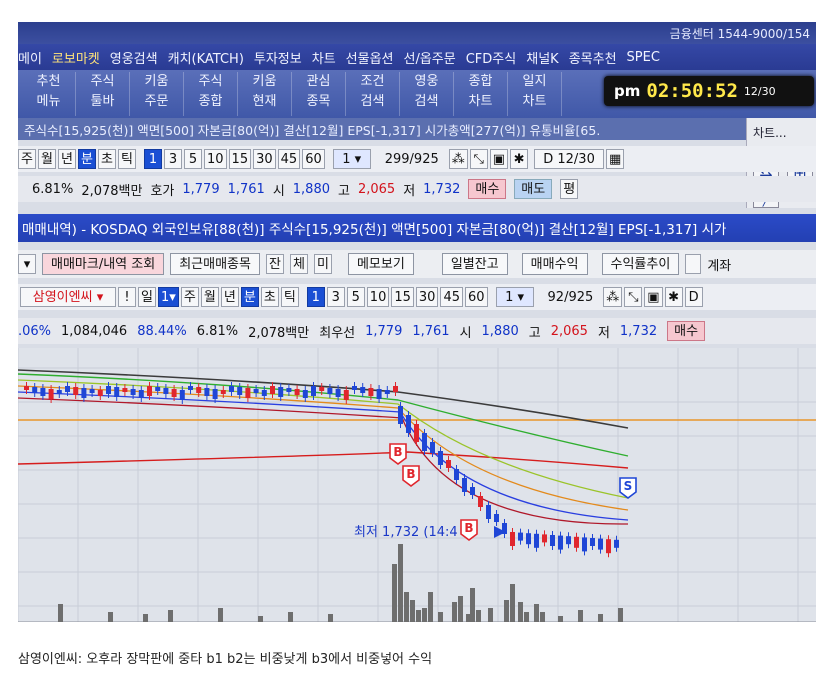 The width and height of the screenshot is (823, 674). Describe the element at coordinates (615, 159) in the screenshot. I see `calendar-icon: ▦` at that location.